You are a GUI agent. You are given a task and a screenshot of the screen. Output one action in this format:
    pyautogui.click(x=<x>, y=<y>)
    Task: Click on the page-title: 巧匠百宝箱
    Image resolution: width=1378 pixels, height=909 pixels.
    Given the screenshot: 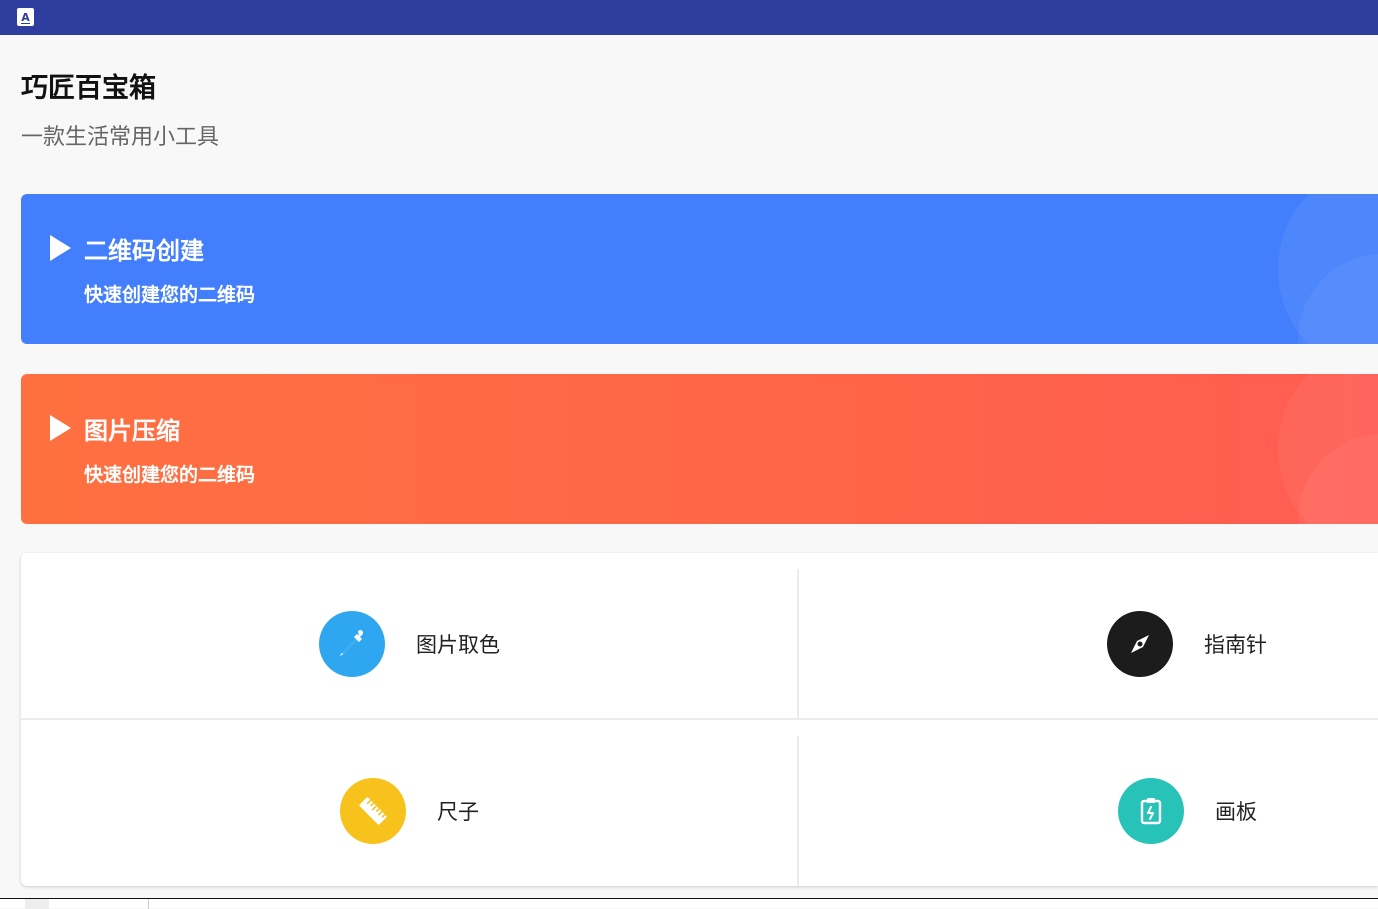 What is the action you would take?
    pyautogui.click(x=88, y=88)
    